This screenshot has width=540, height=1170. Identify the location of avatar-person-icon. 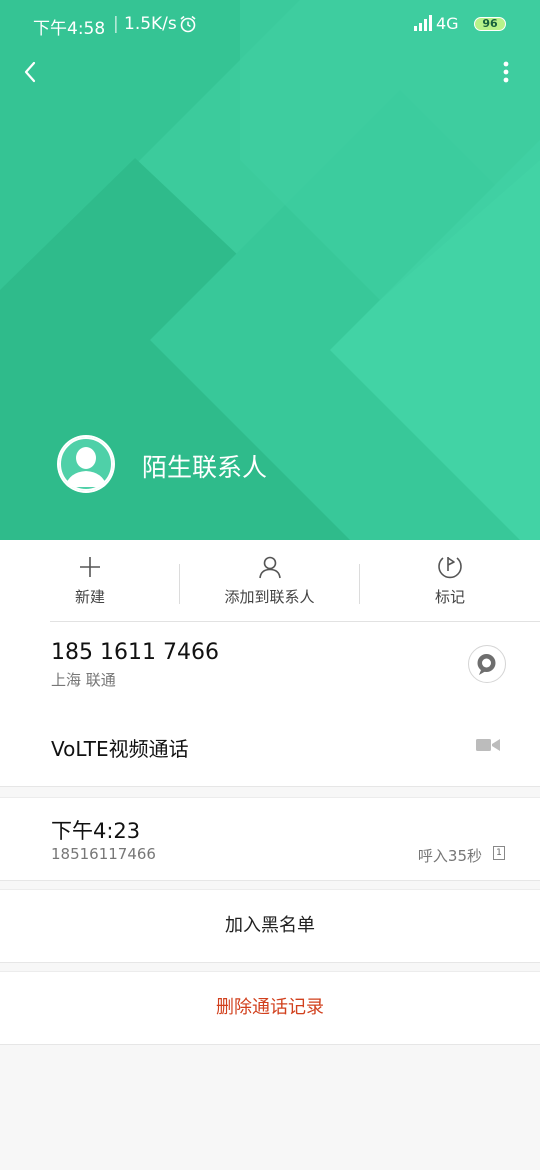
(86, 464).